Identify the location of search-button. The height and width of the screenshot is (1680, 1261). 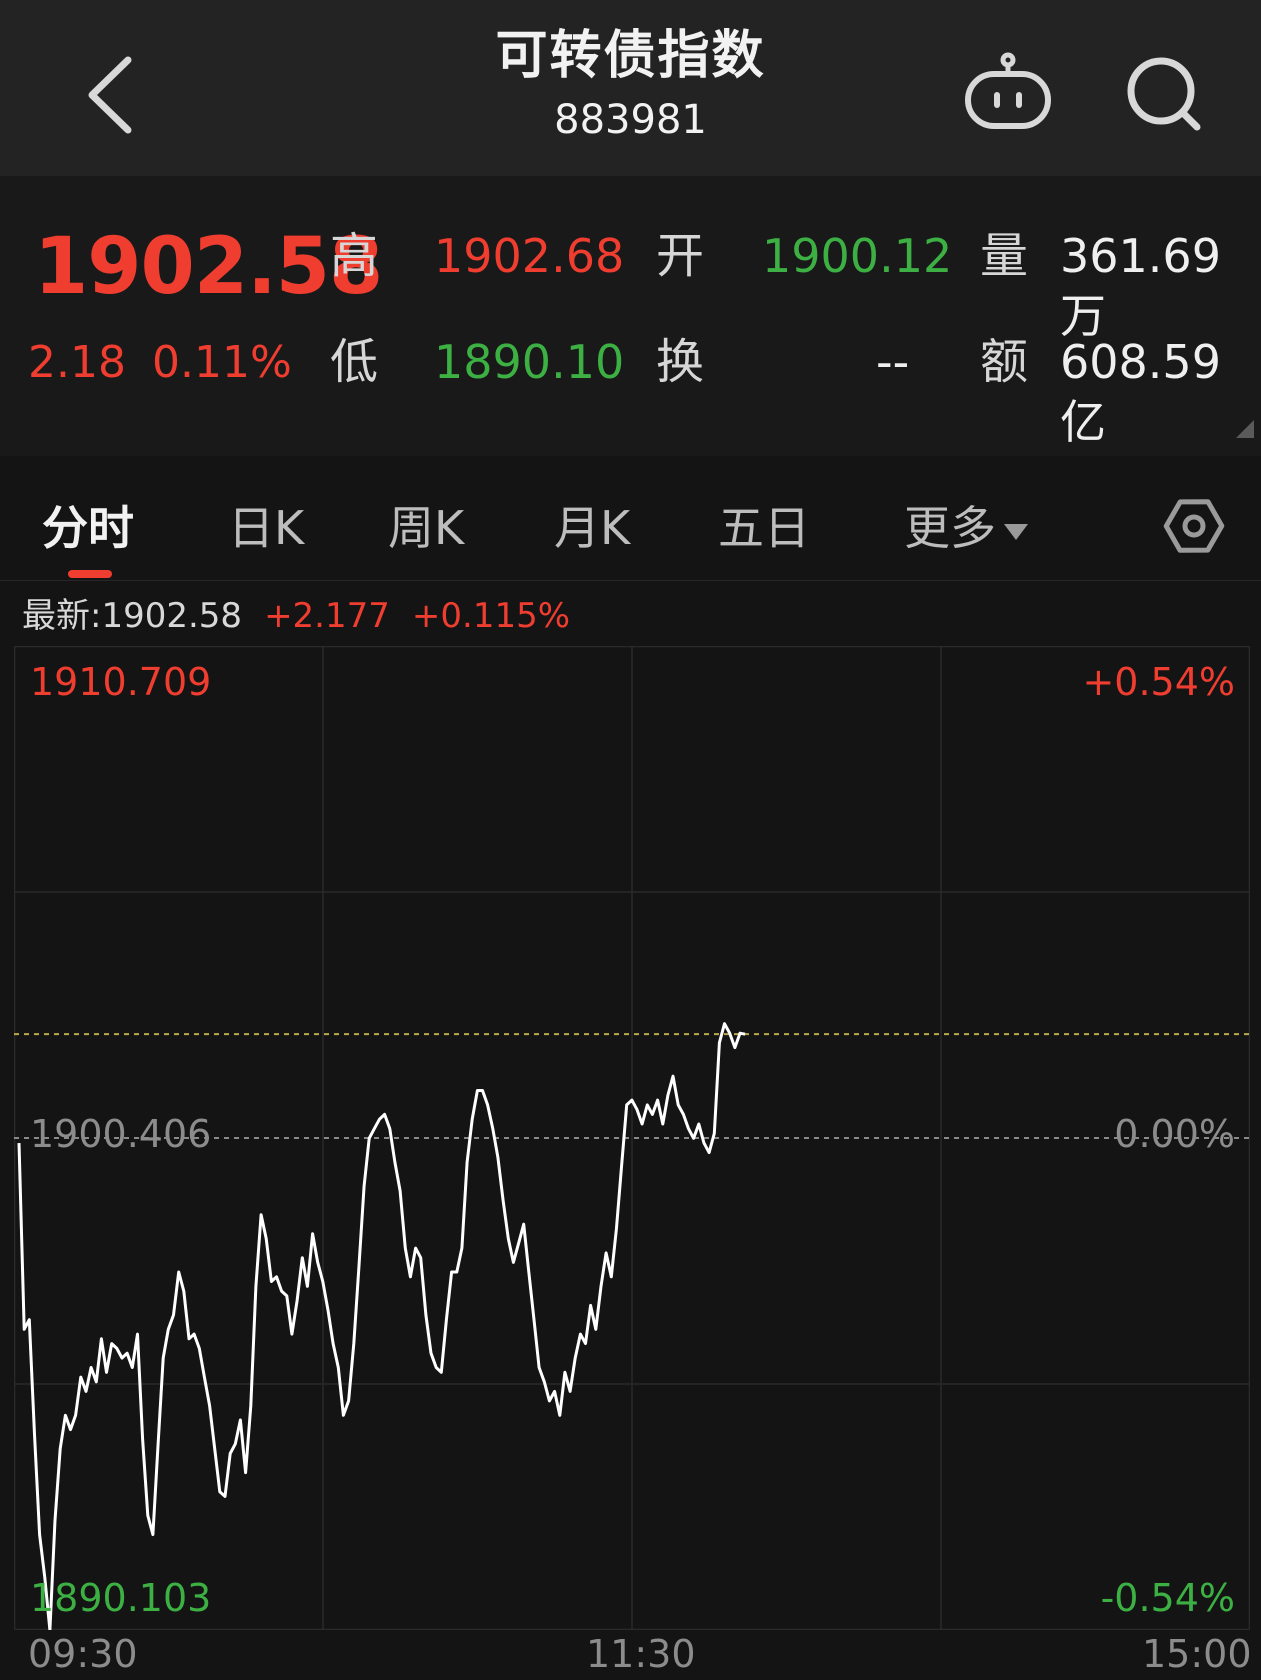
(1165, 95).